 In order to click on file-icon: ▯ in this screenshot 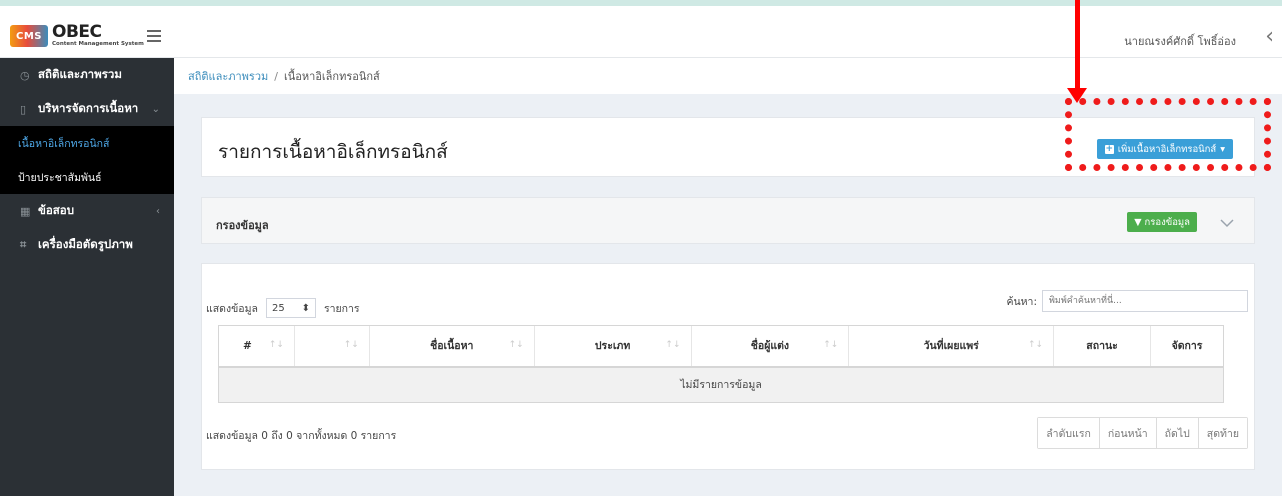, I will do `click(23, 109)`.